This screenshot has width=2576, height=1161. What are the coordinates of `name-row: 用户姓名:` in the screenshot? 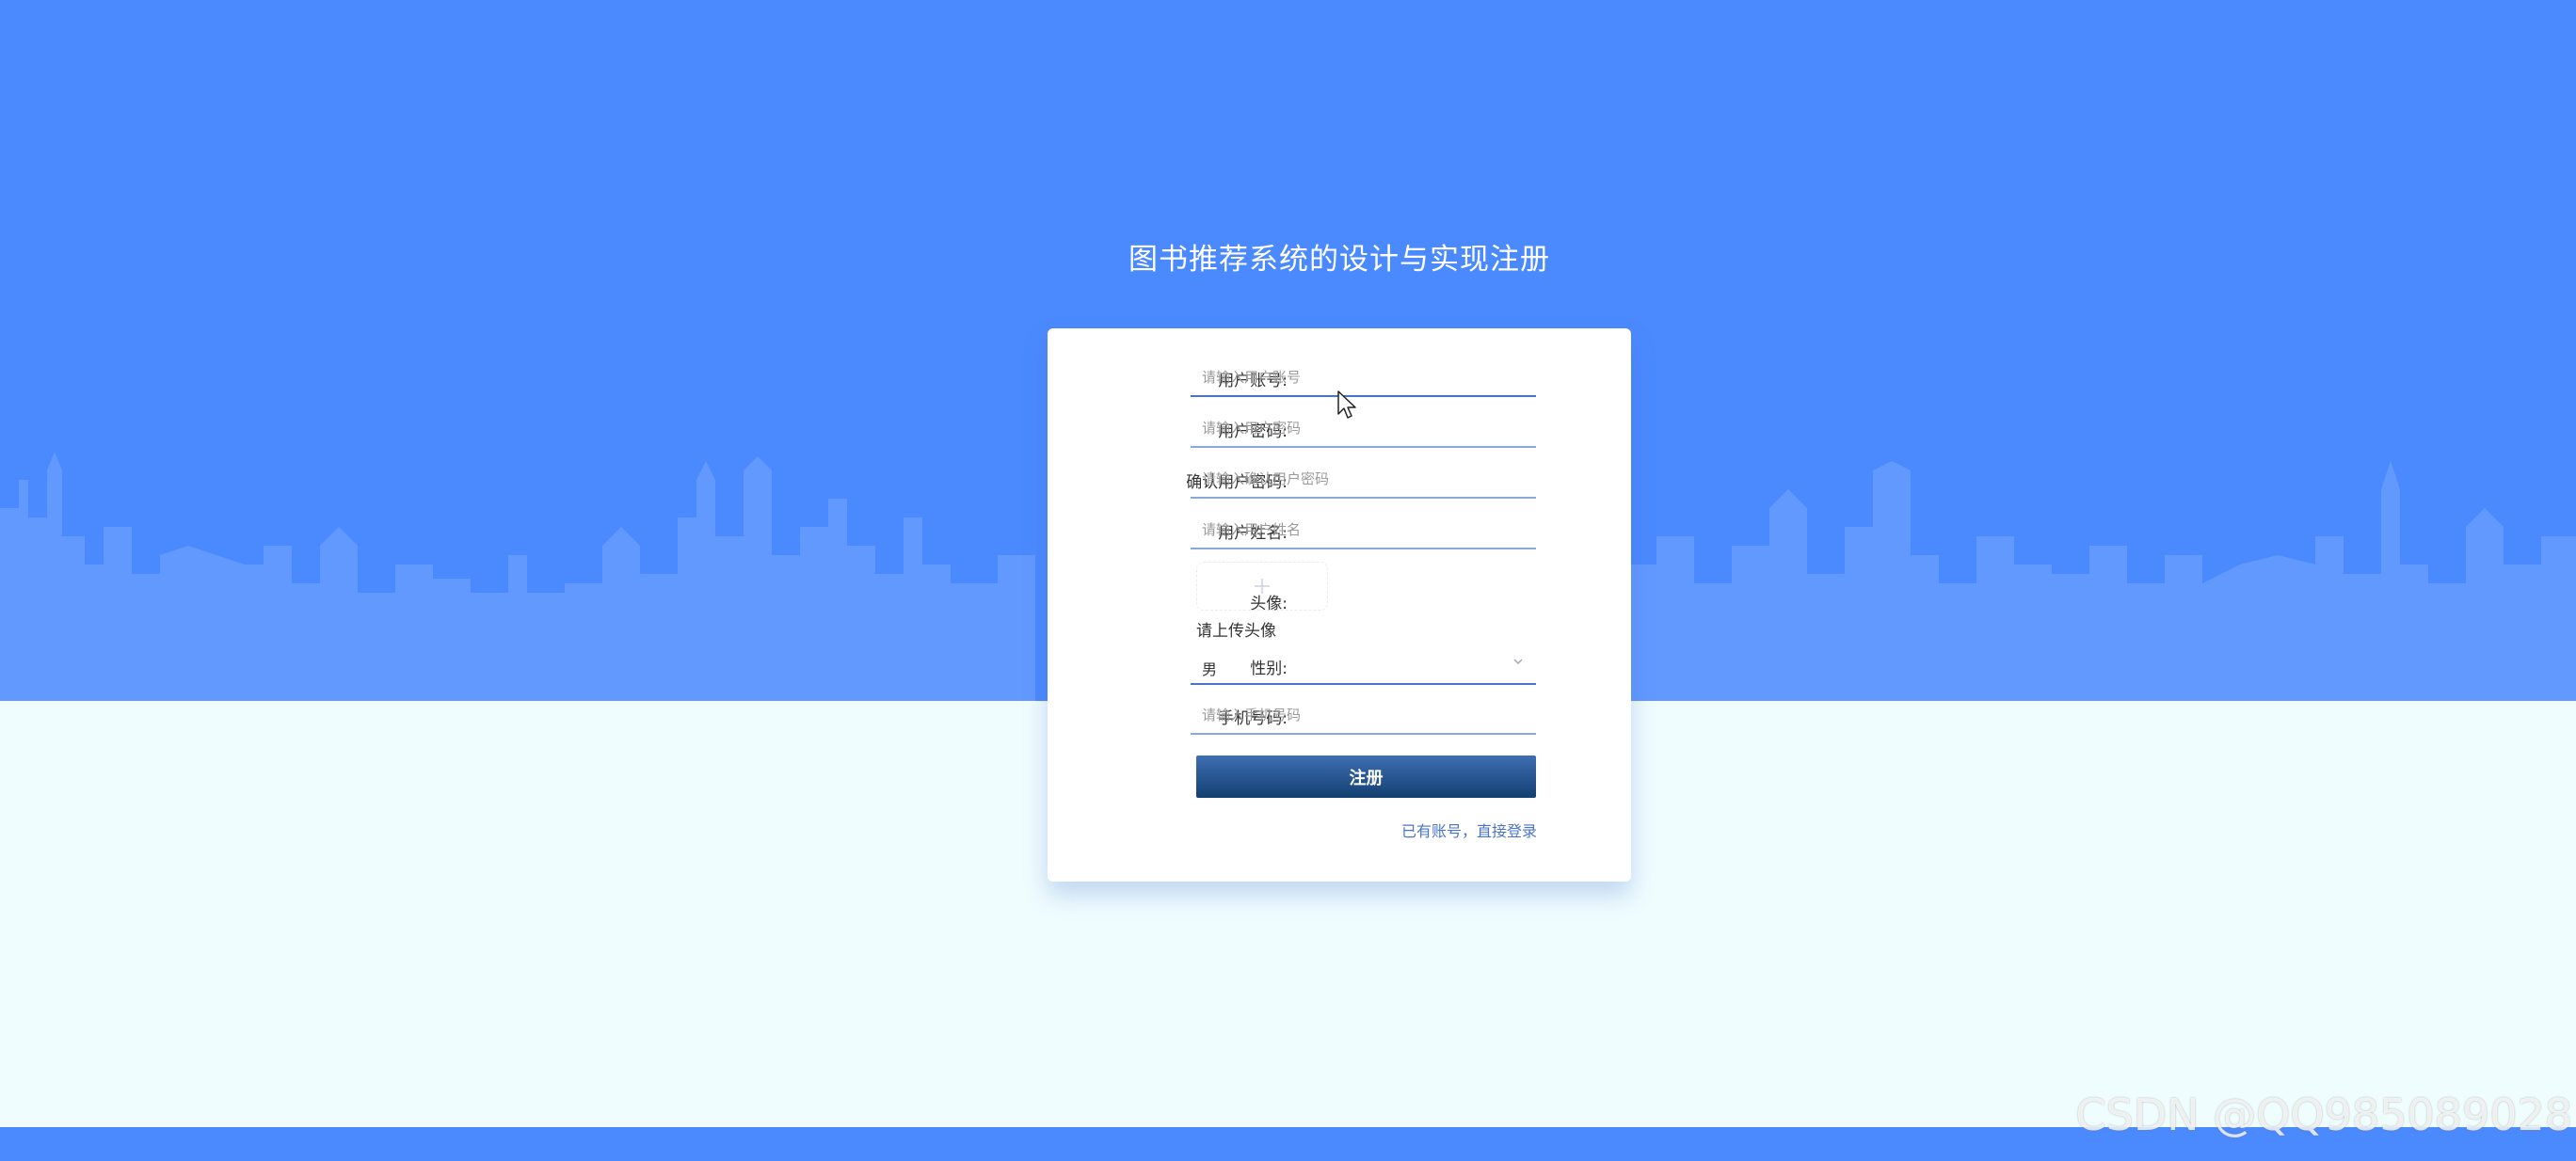 It's located at (1339, 531).